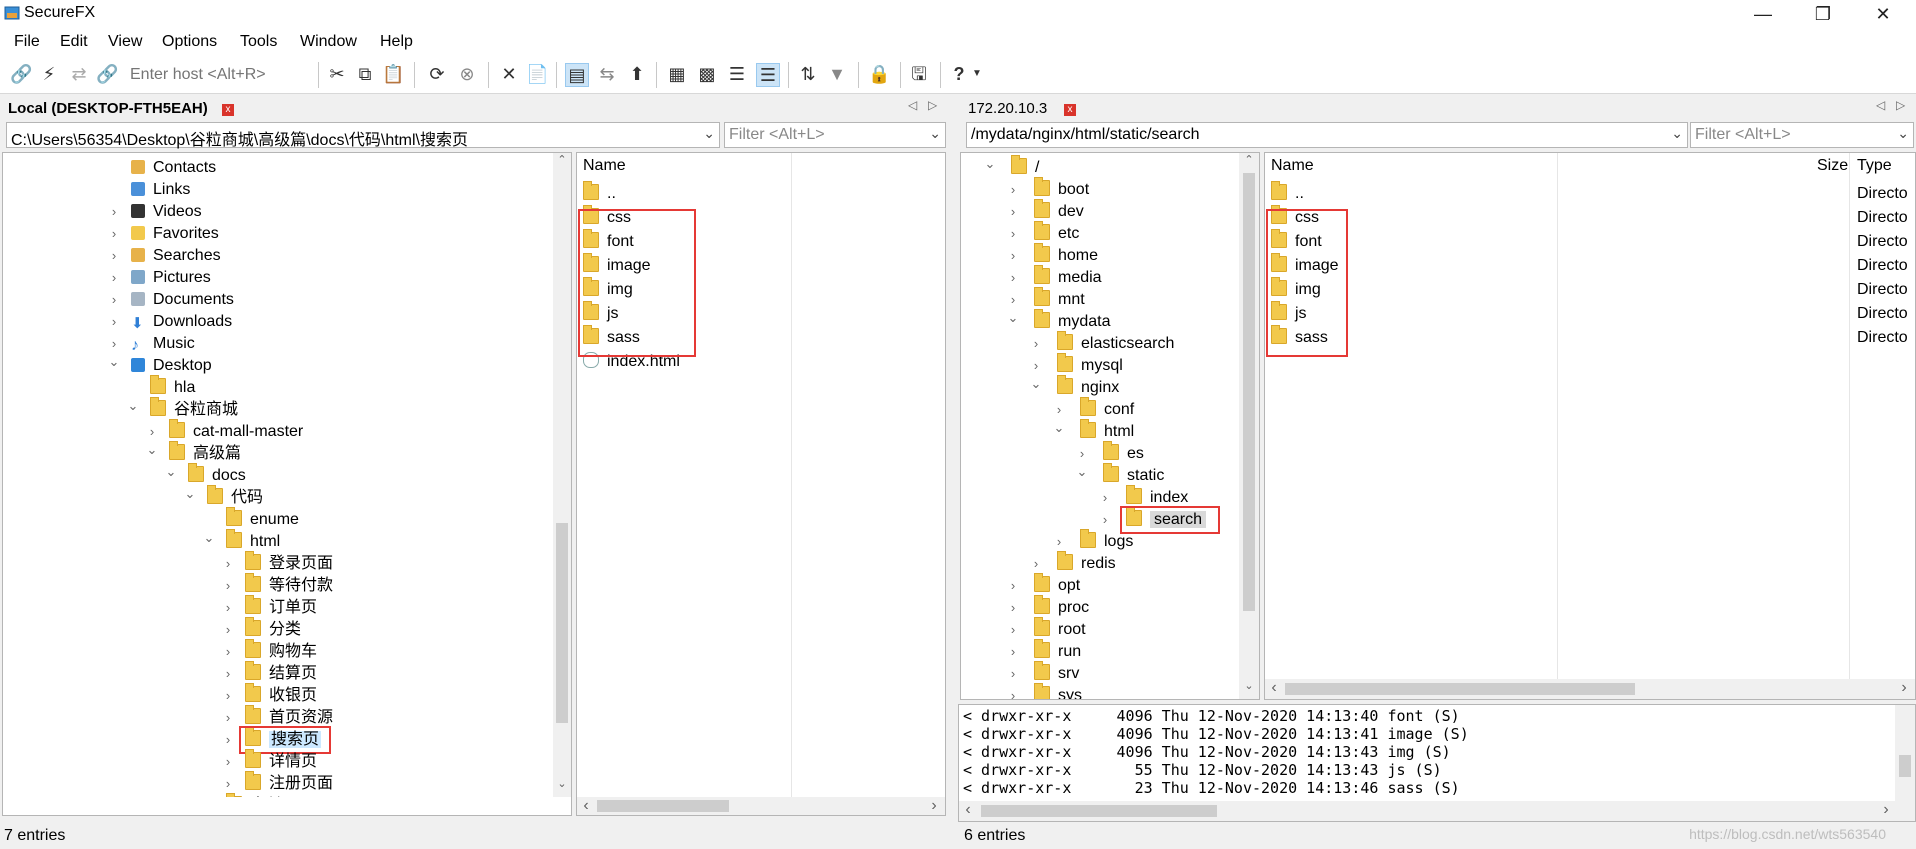 This screenshot has width=1916, height=849. I want to click on sort-icon: ⇅, so click(808, 74).